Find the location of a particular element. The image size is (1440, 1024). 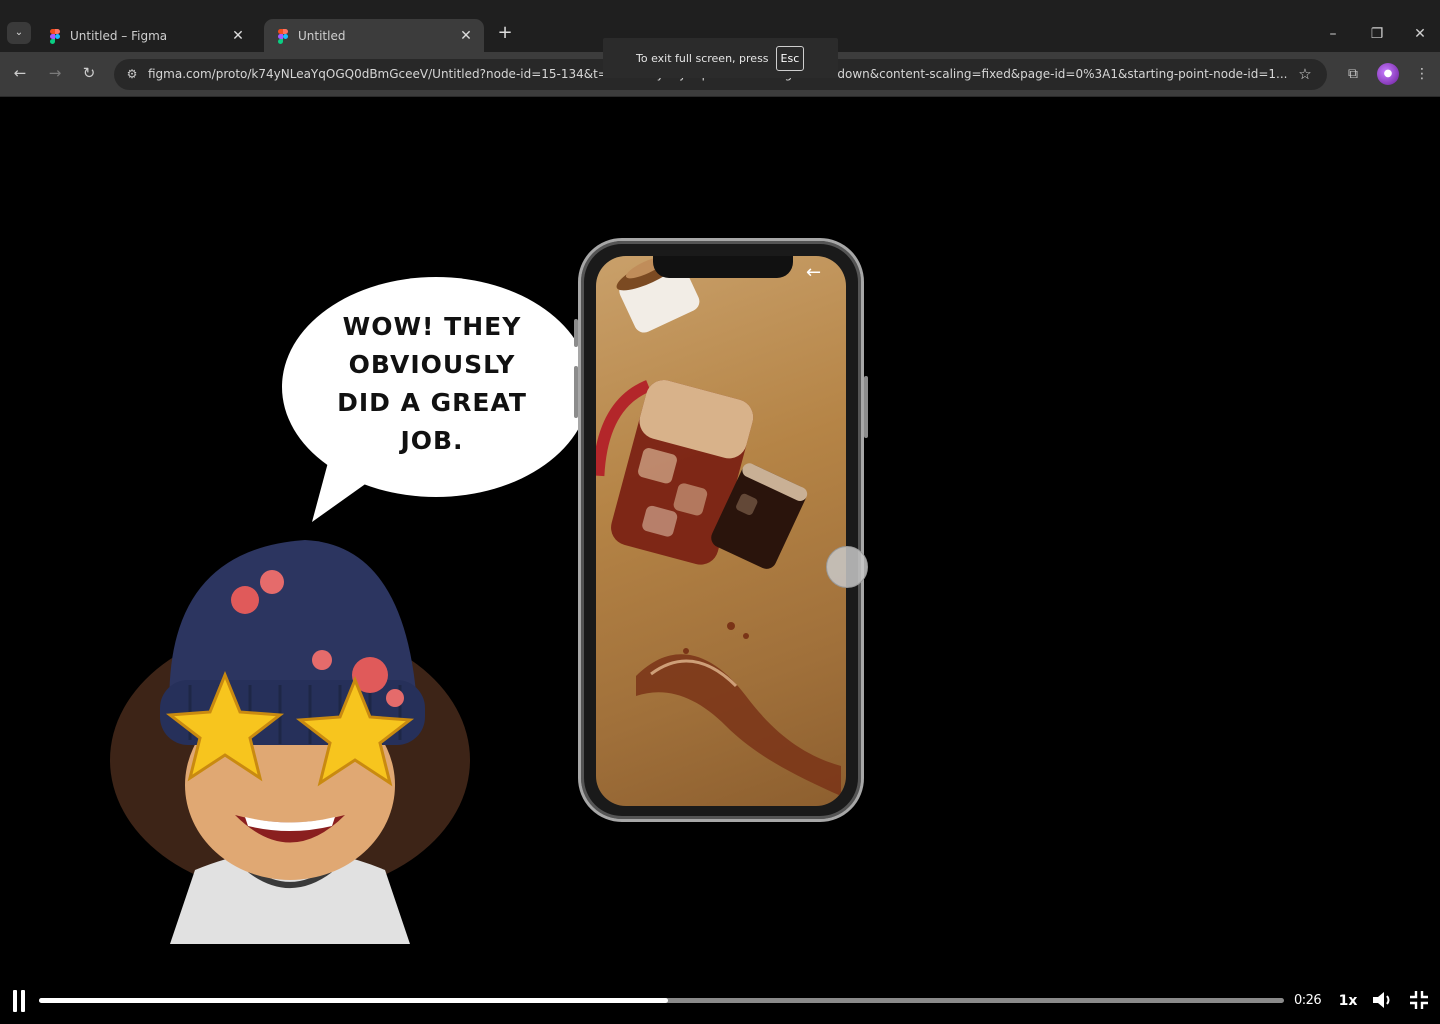

pause-icon is located at coordinates (19, 1001).